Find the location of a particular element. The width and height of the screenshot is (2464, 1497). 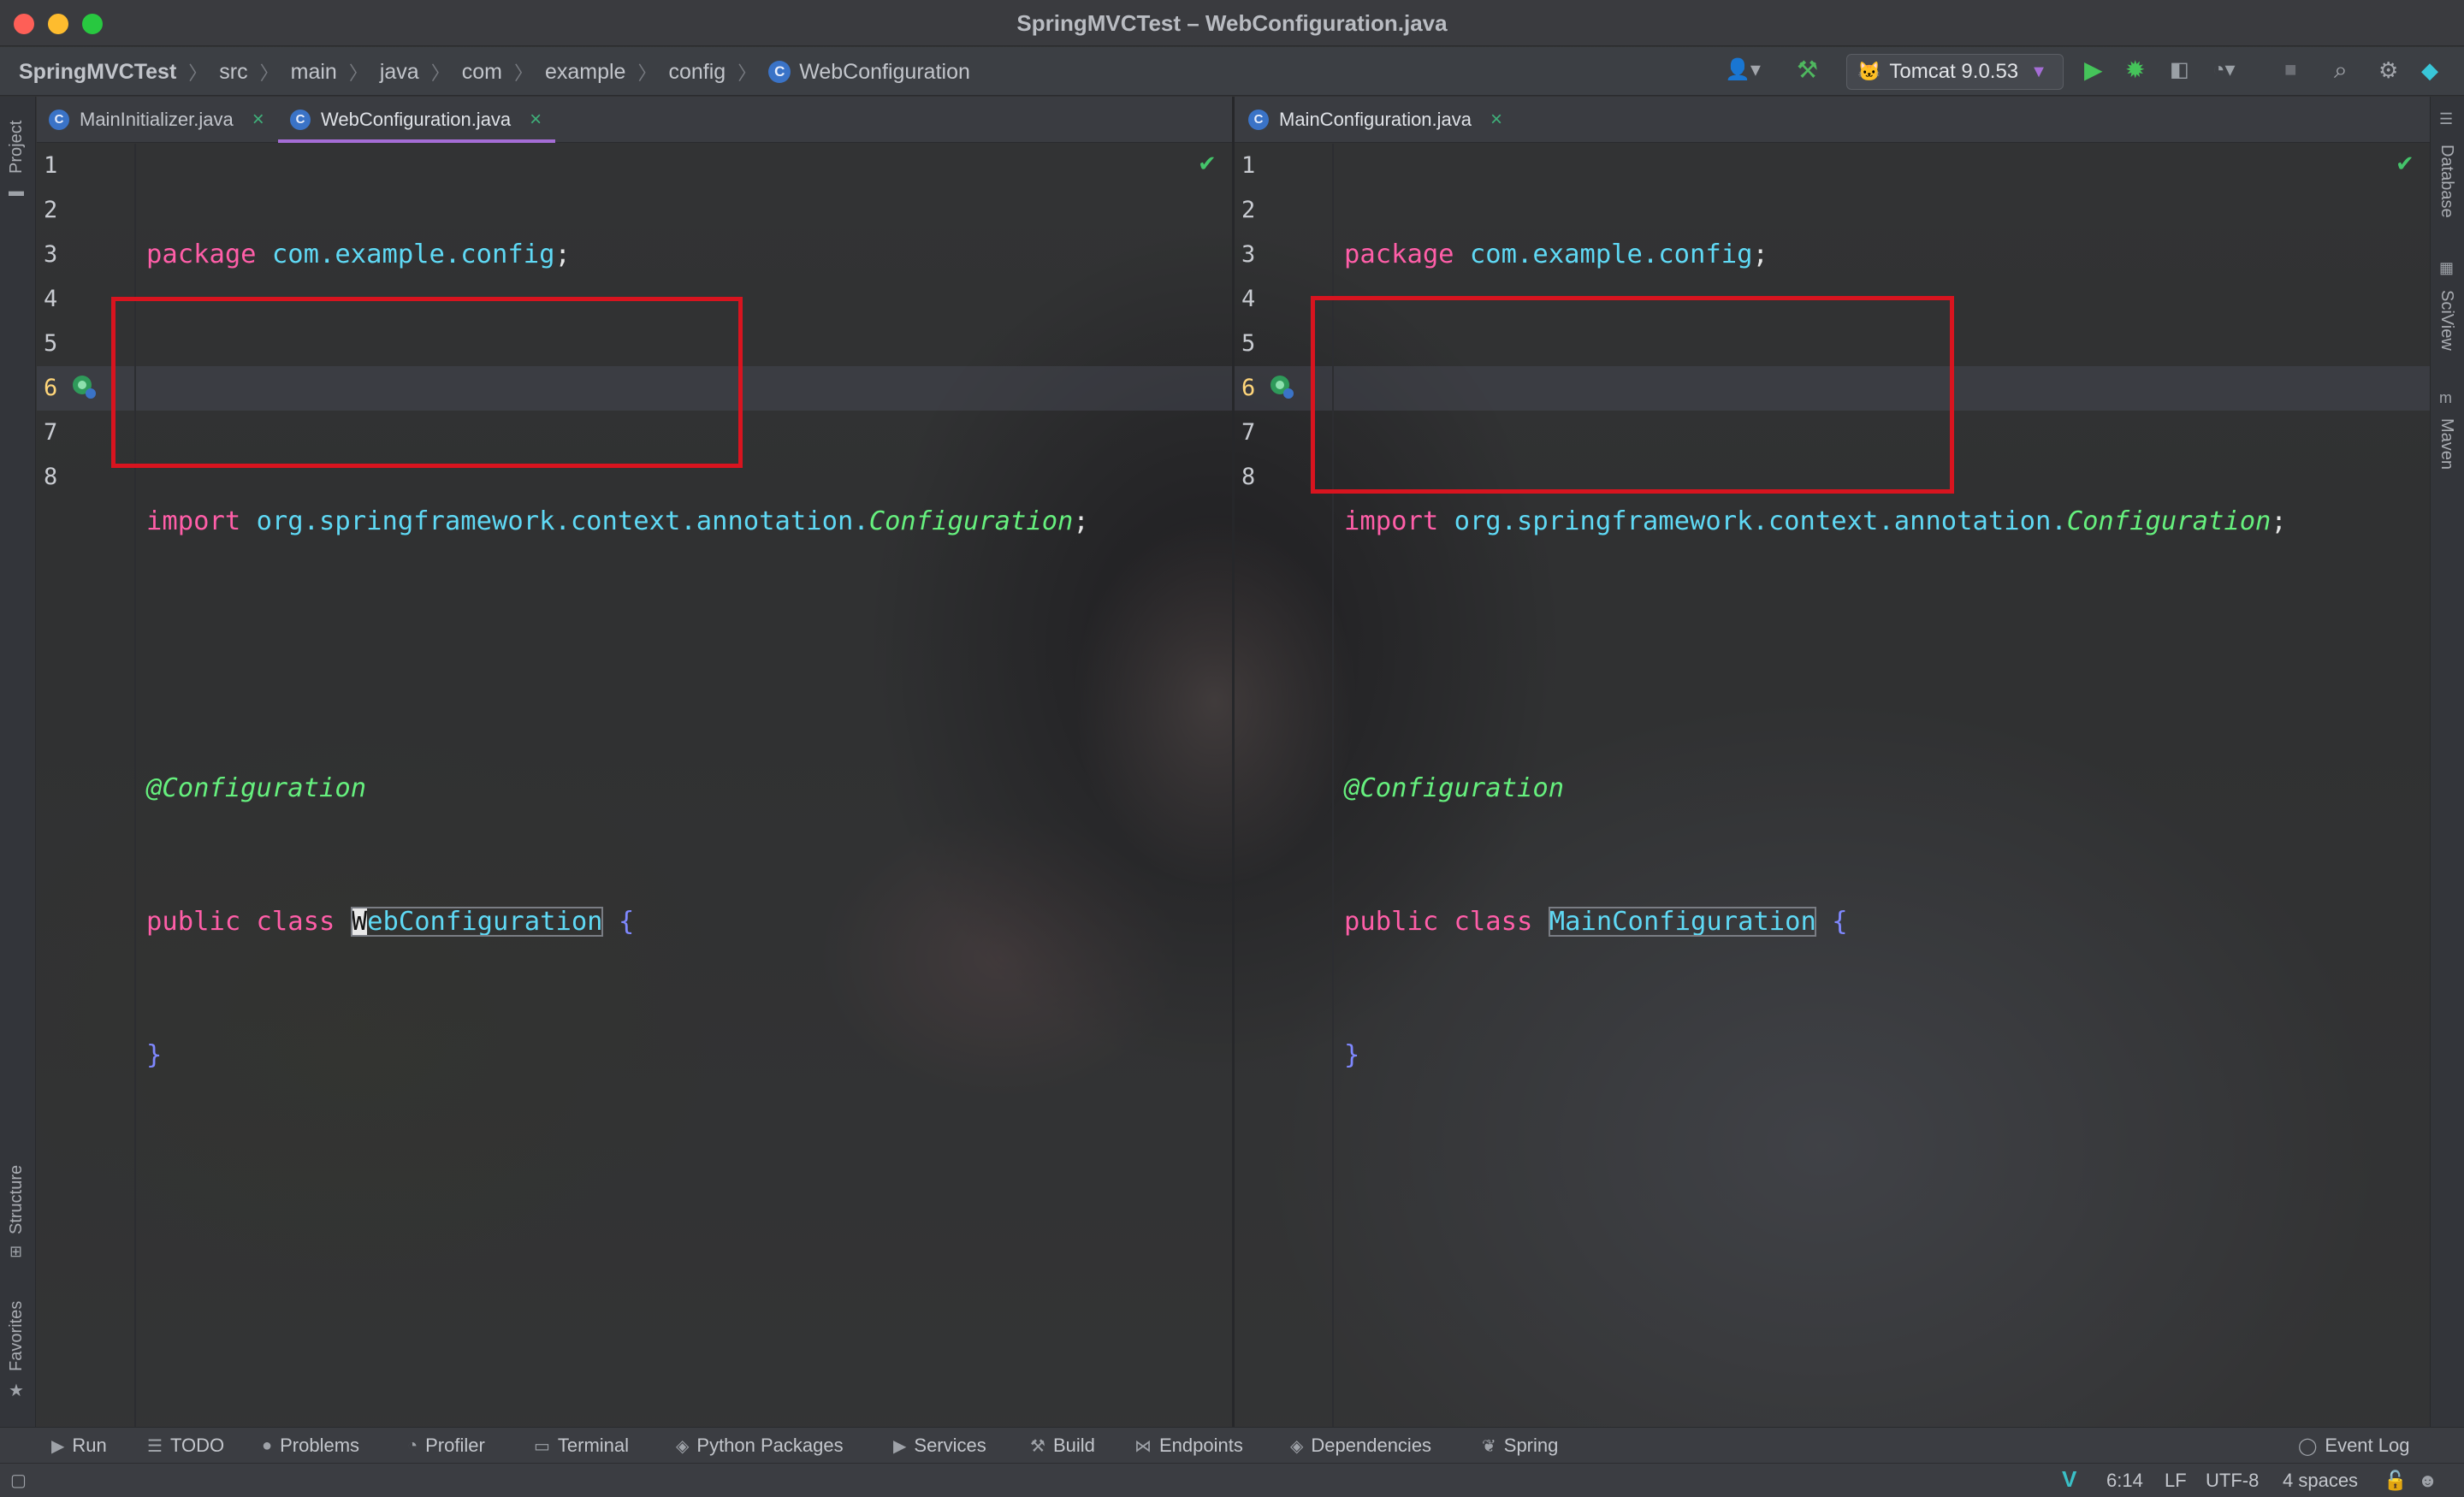

line-number: 1 is located at coordinates (1248, 165).